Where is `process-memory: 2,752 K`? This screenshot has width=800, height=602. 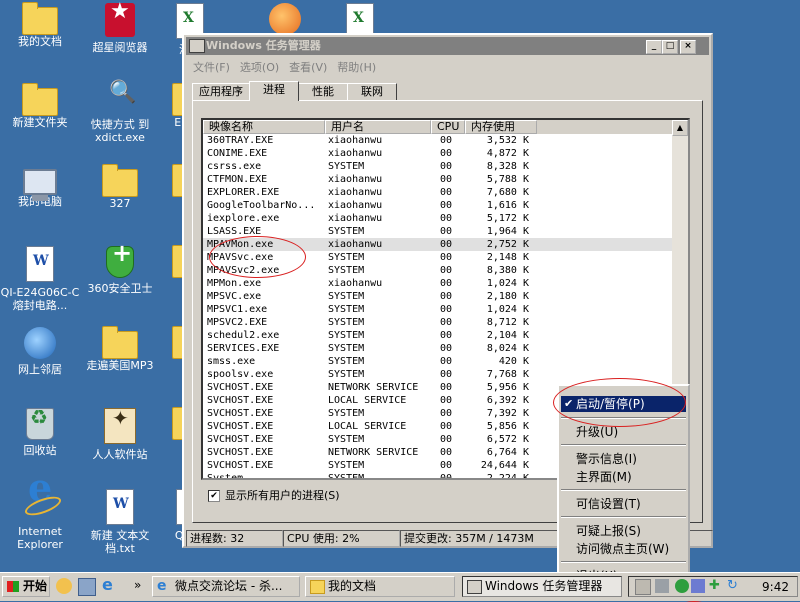
process-memory: 2,752 K is located at coordinates (507, 244).